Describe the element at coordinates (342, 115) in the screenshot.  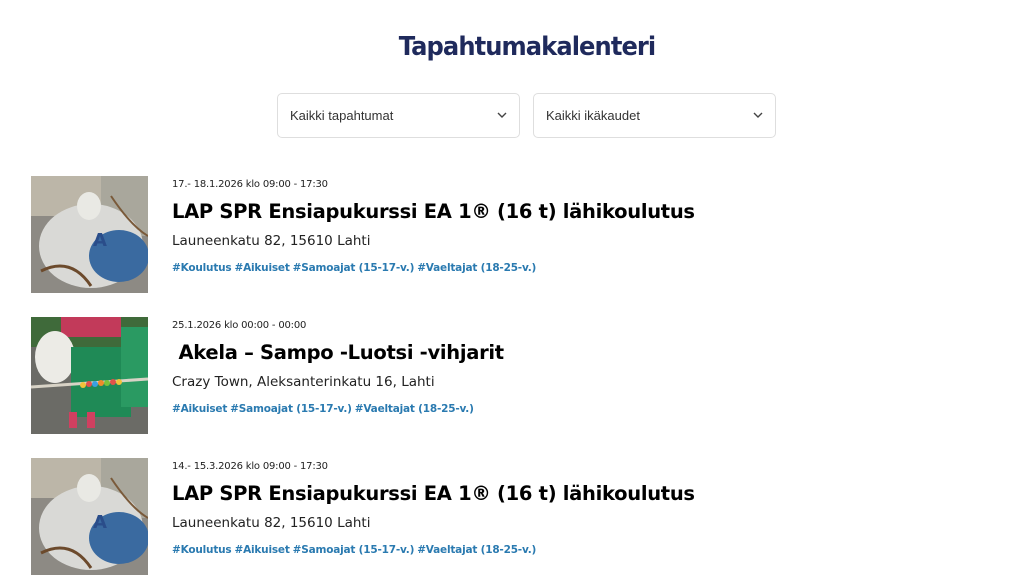
I see `event-type-select-value: Kaikki tapahtumat` at that location.